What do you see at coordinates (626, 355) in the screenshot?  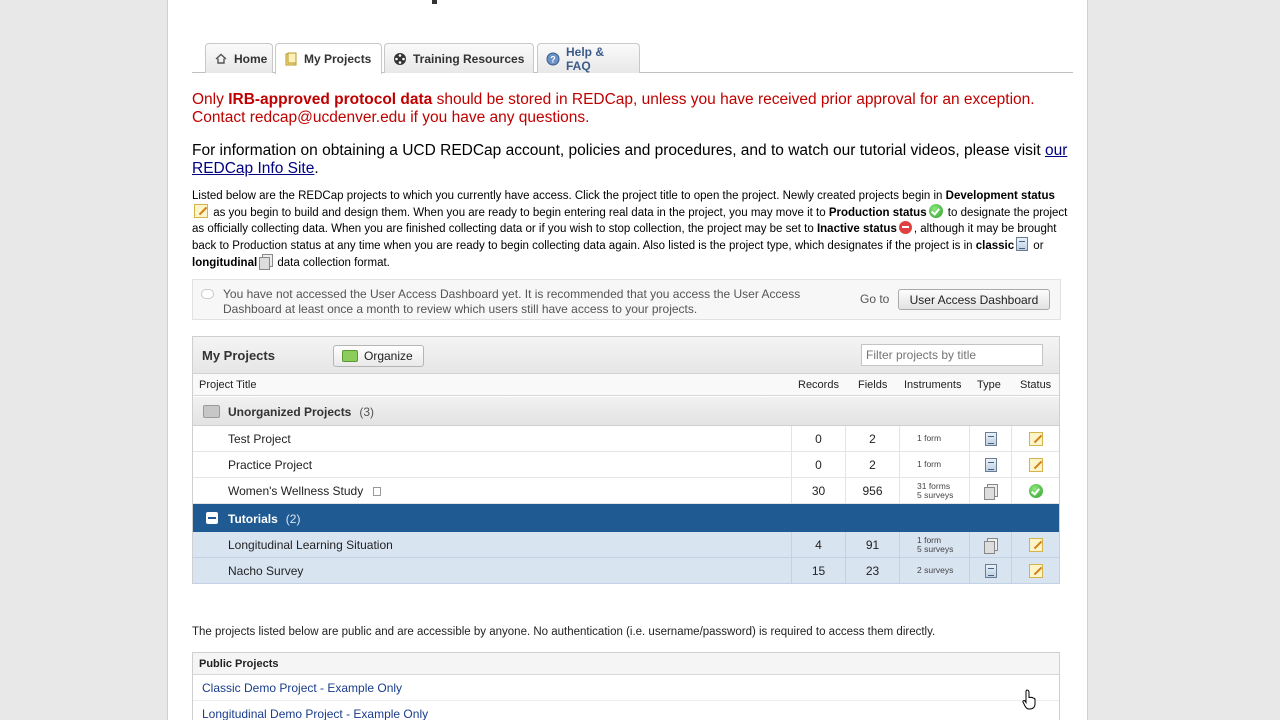 I see `my-projects-header: My Projects Organize` at bounding box center [626, 355].